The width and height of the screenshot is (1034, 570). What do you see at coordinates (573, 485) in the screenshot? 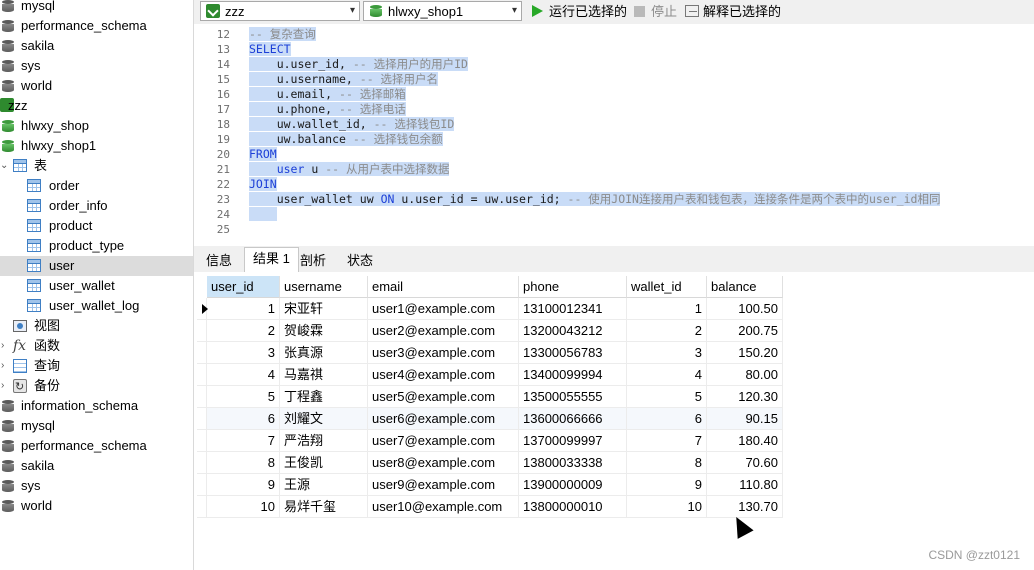
I see `cell-phone: 13900000009` at bounding box center [573, 485].